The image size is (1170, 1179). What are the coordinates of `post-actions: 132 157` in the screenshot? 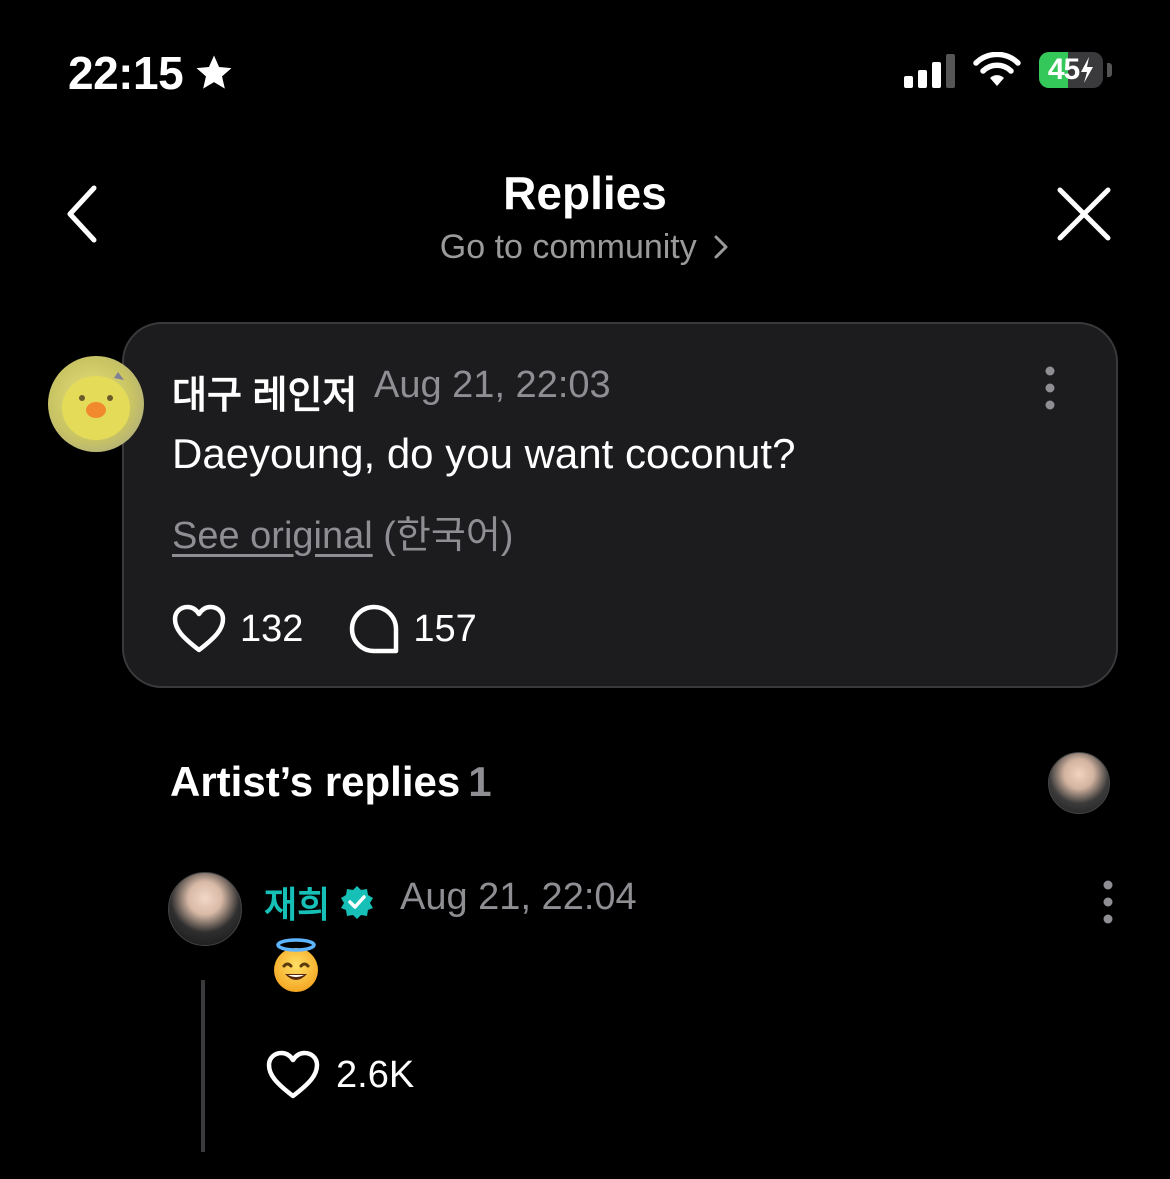 It's located at (324, 629).